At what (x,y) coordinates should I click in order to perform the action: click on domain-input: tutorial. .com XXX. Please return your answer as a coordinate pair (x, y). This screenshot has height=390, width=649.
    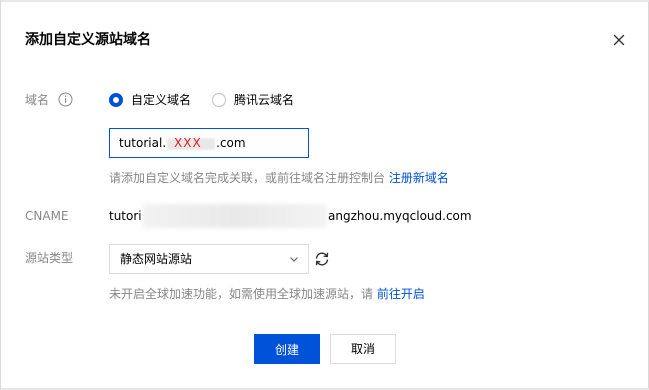
    Looking at the image, I should click on (209, 143).